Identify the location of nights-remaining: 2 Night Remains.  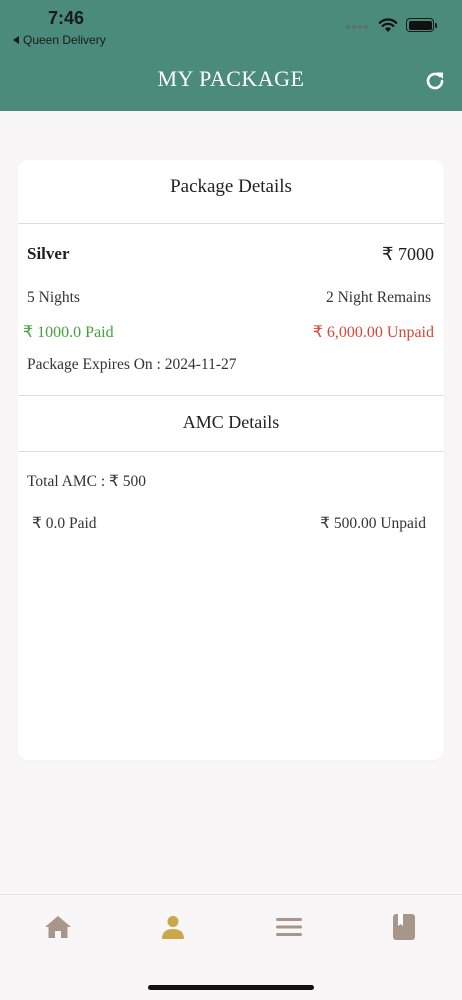
(378, 297).